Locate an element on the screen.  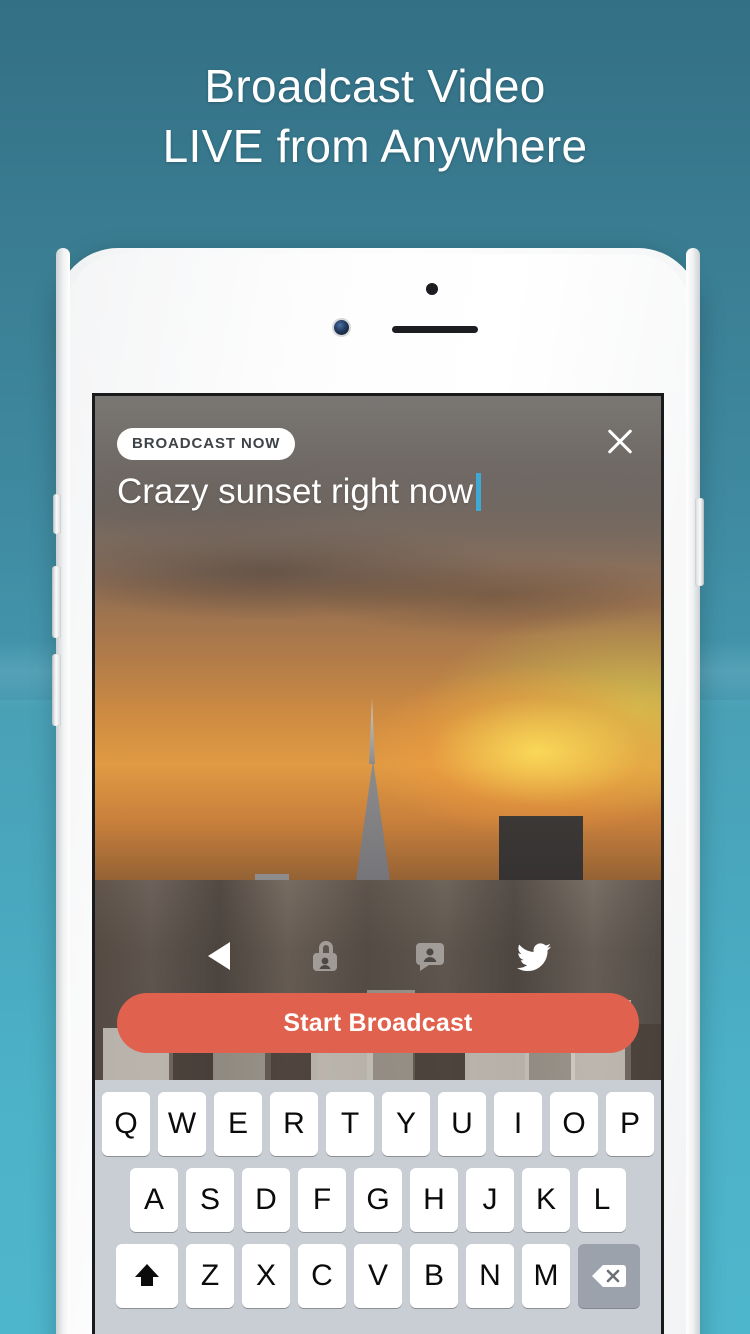
volume-down-button is located at coordinates (56, 690).